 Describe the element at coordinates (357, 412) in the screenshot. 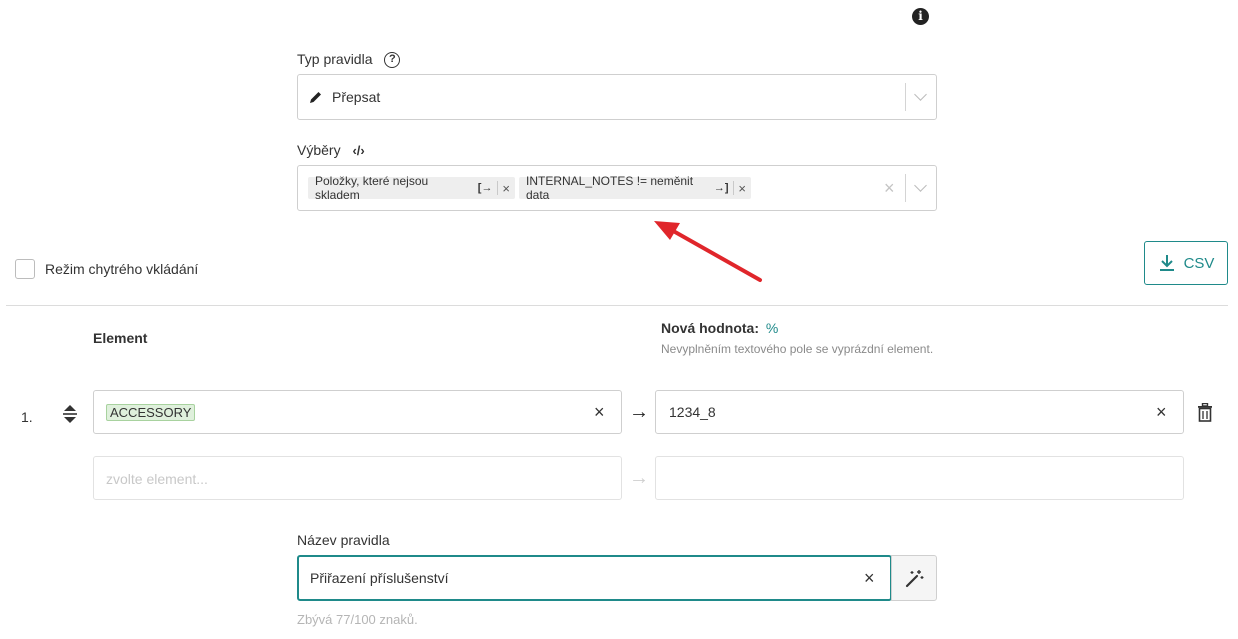

I see `element-field: ACCESSORY ×` at that location.